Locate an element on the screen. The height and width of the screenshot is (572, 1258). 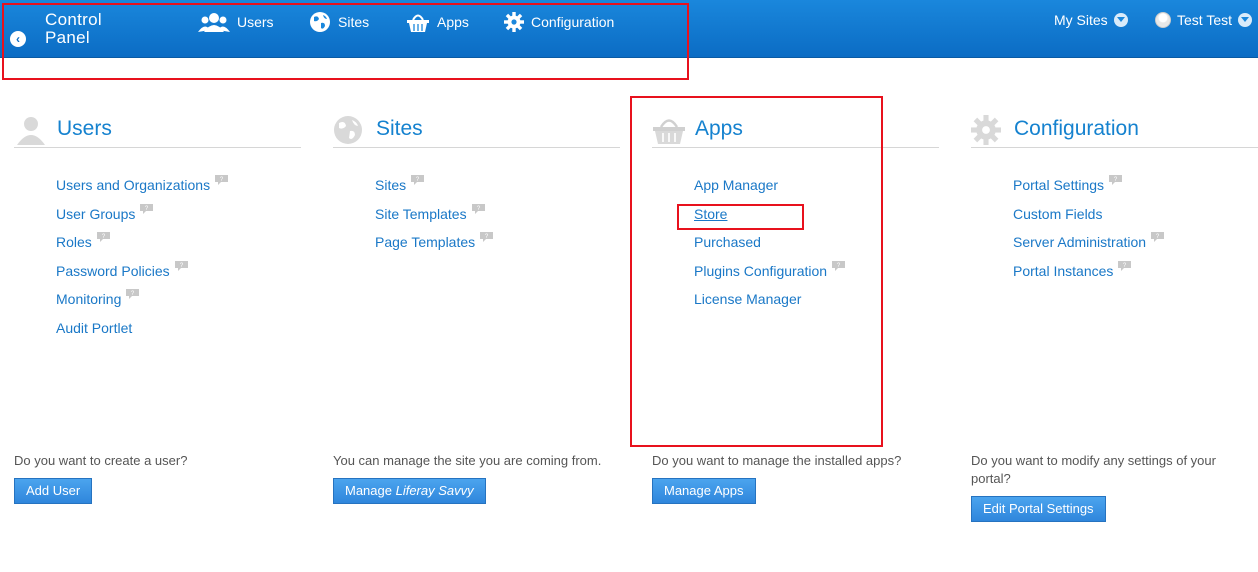
avatar is located at coordinates (1163, 20).